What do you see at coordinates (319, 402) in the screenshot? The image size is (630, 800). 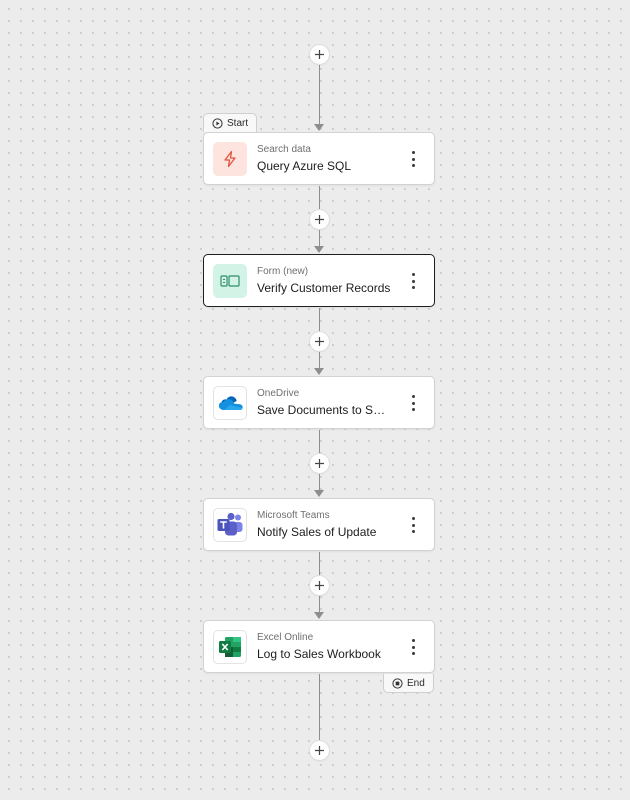 I see `step-card-save-documents: OneDrive Save Documents to SharePoint` at bounding box center [319, 402].